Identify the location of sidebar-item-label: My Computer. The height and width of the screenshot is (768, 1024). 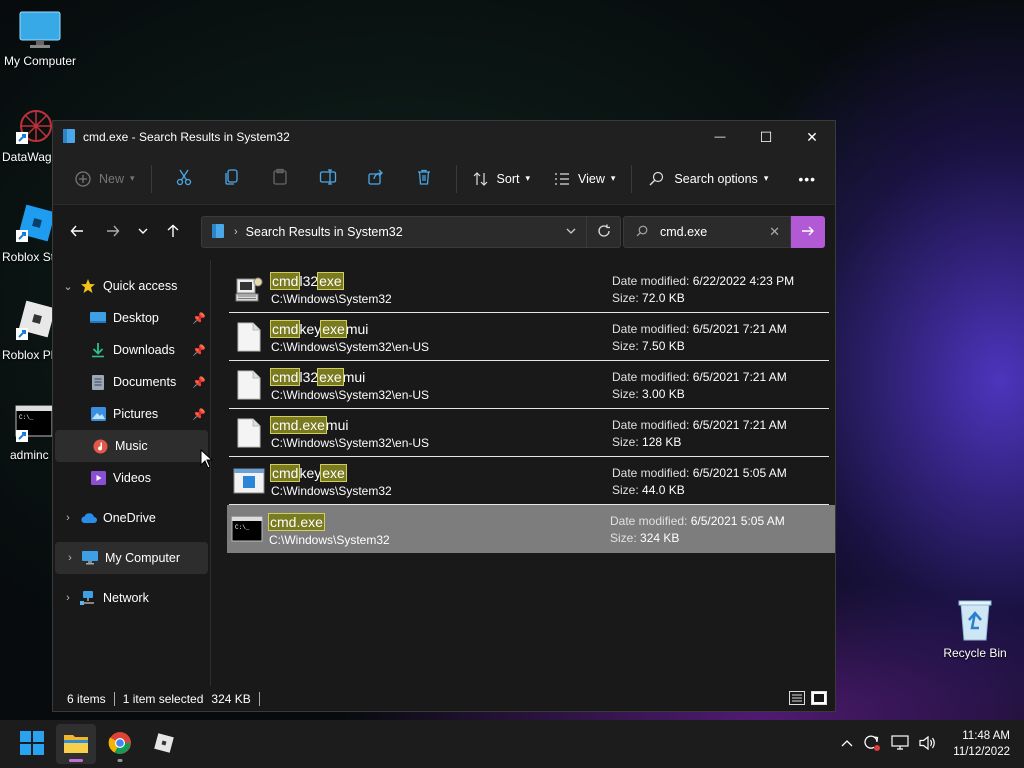
(143, 558).